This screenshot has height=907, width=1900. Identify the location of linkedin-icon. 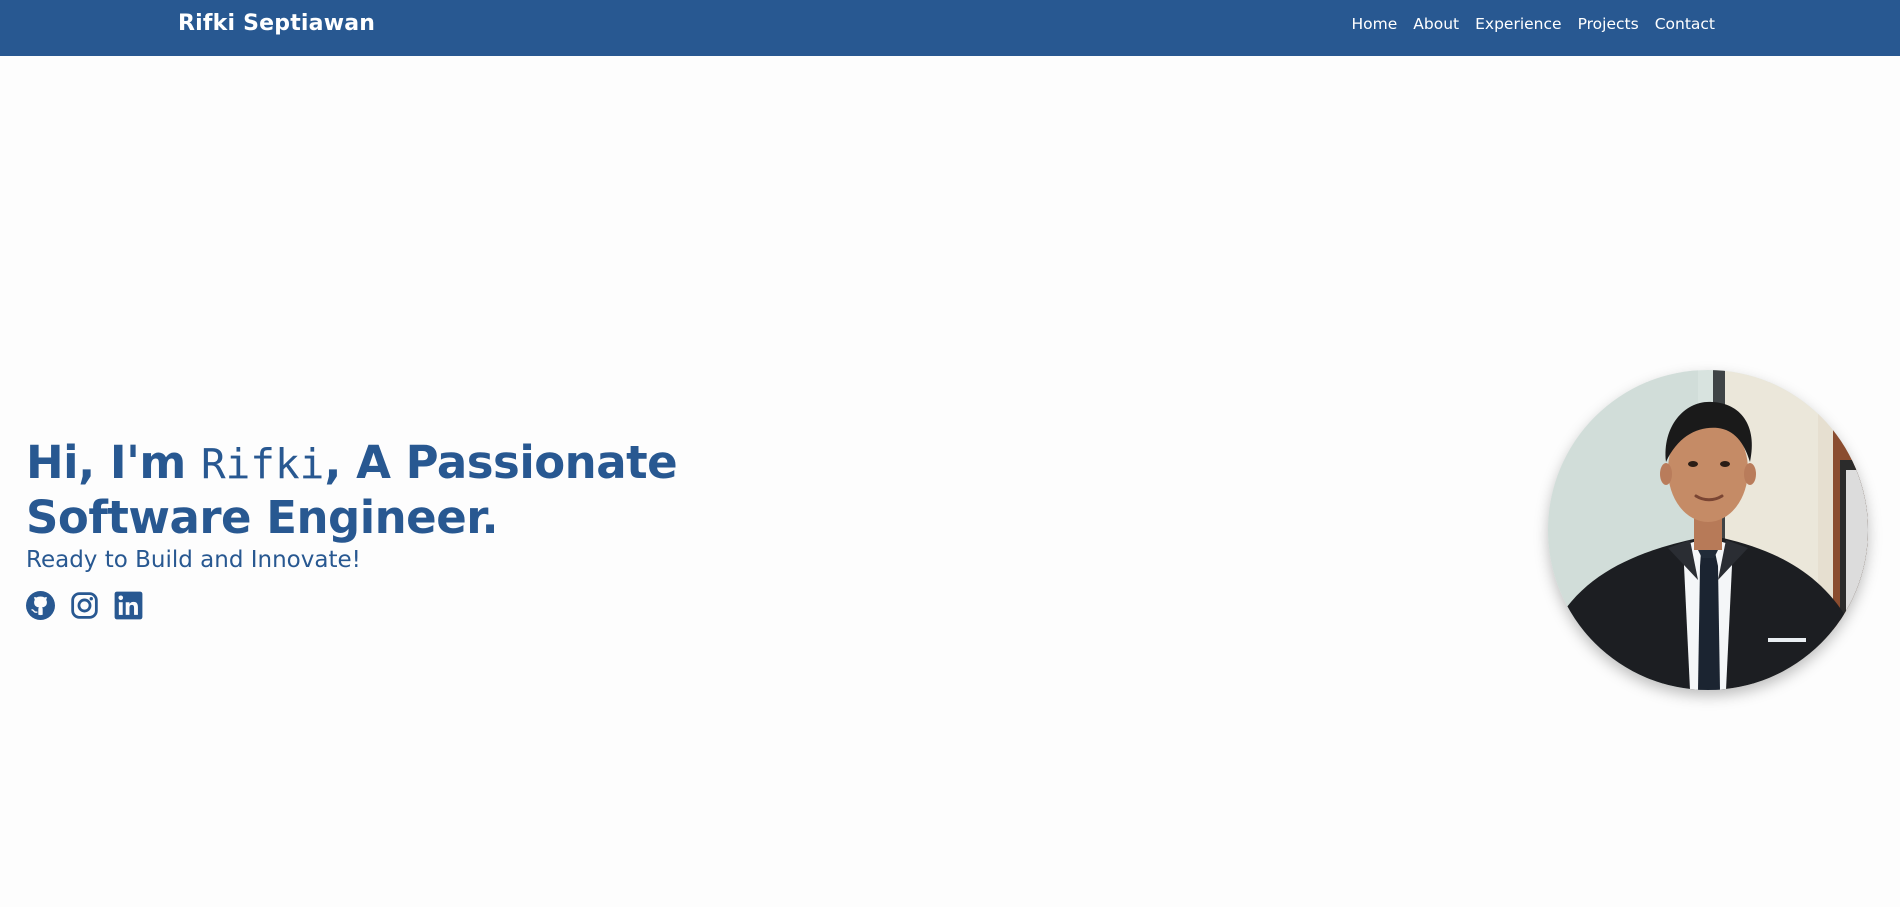
(128, 605).